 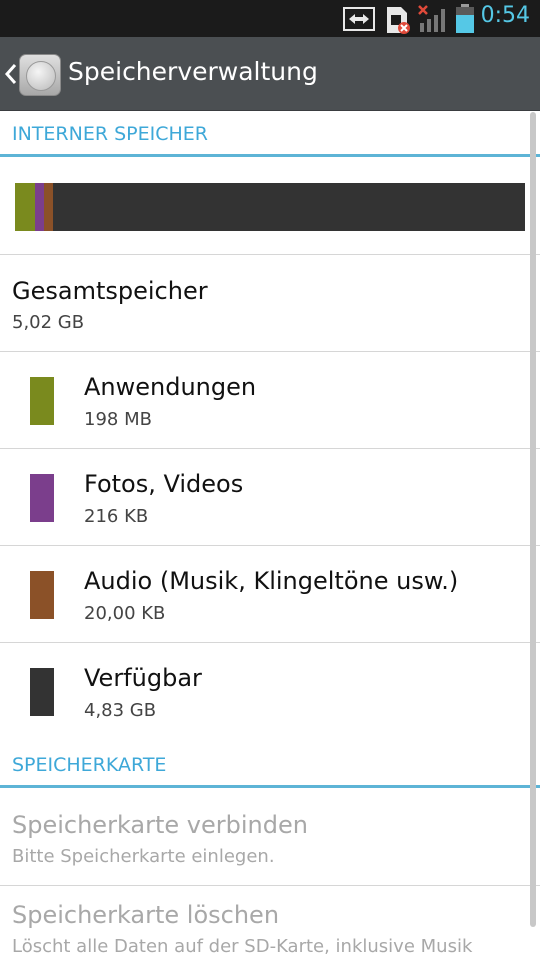 I want to click on section-title: SPEICHERKARTE, so click(x=89, y=765).